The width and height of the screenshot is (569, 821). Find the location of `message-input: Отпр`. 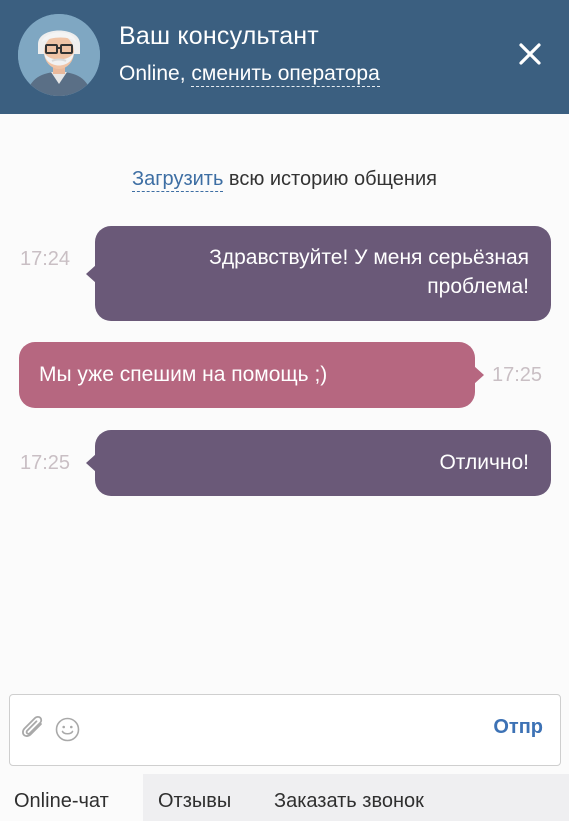

message-input: Отпр is located at coordinates (285, 730).